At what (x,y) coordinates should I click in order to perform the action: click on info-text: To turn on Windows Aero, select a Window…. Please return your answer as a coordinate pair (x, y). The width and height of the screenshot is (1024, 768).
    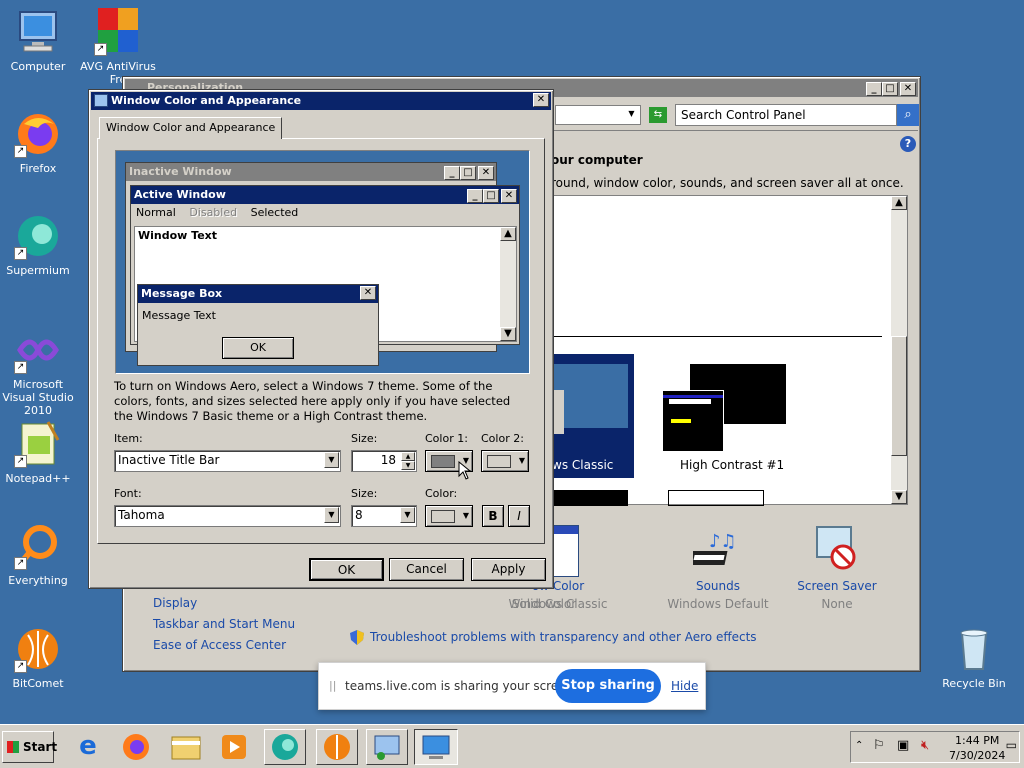
    Looking at the image, I should click on (312, 401).